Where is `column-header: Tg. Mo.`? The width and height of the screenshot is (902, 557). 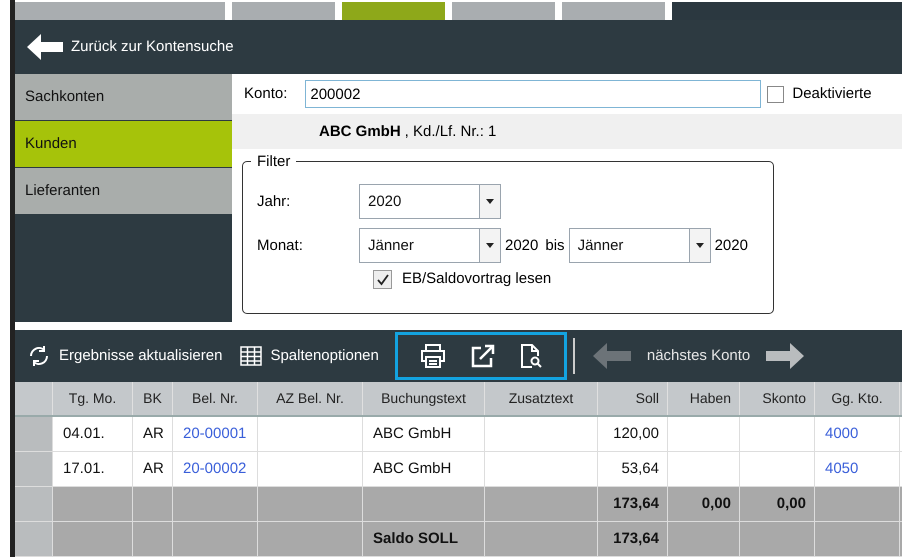
column-header: Tg. Mo. is located at coordinates (93, 398).